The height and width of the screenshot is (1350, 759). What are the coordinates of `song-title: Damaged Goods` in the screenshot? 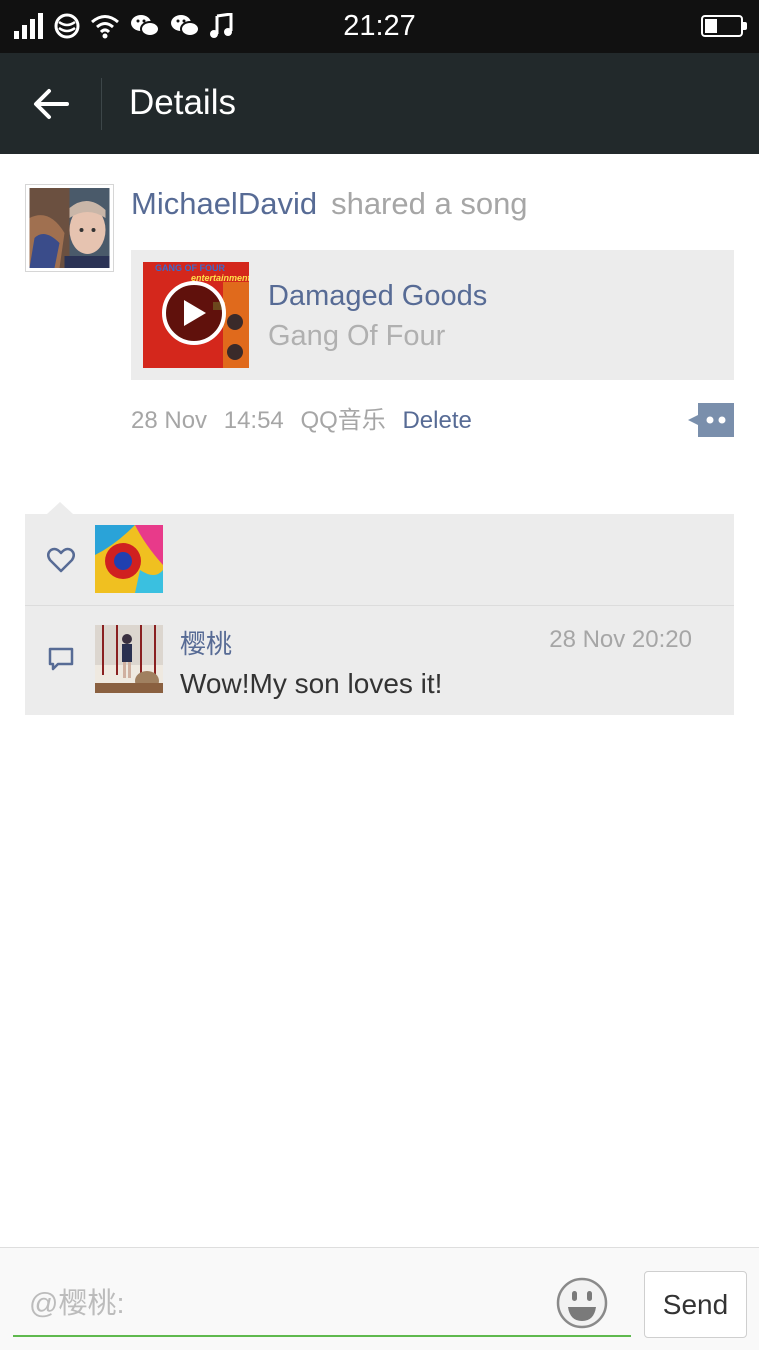 It's located at (378, 296).